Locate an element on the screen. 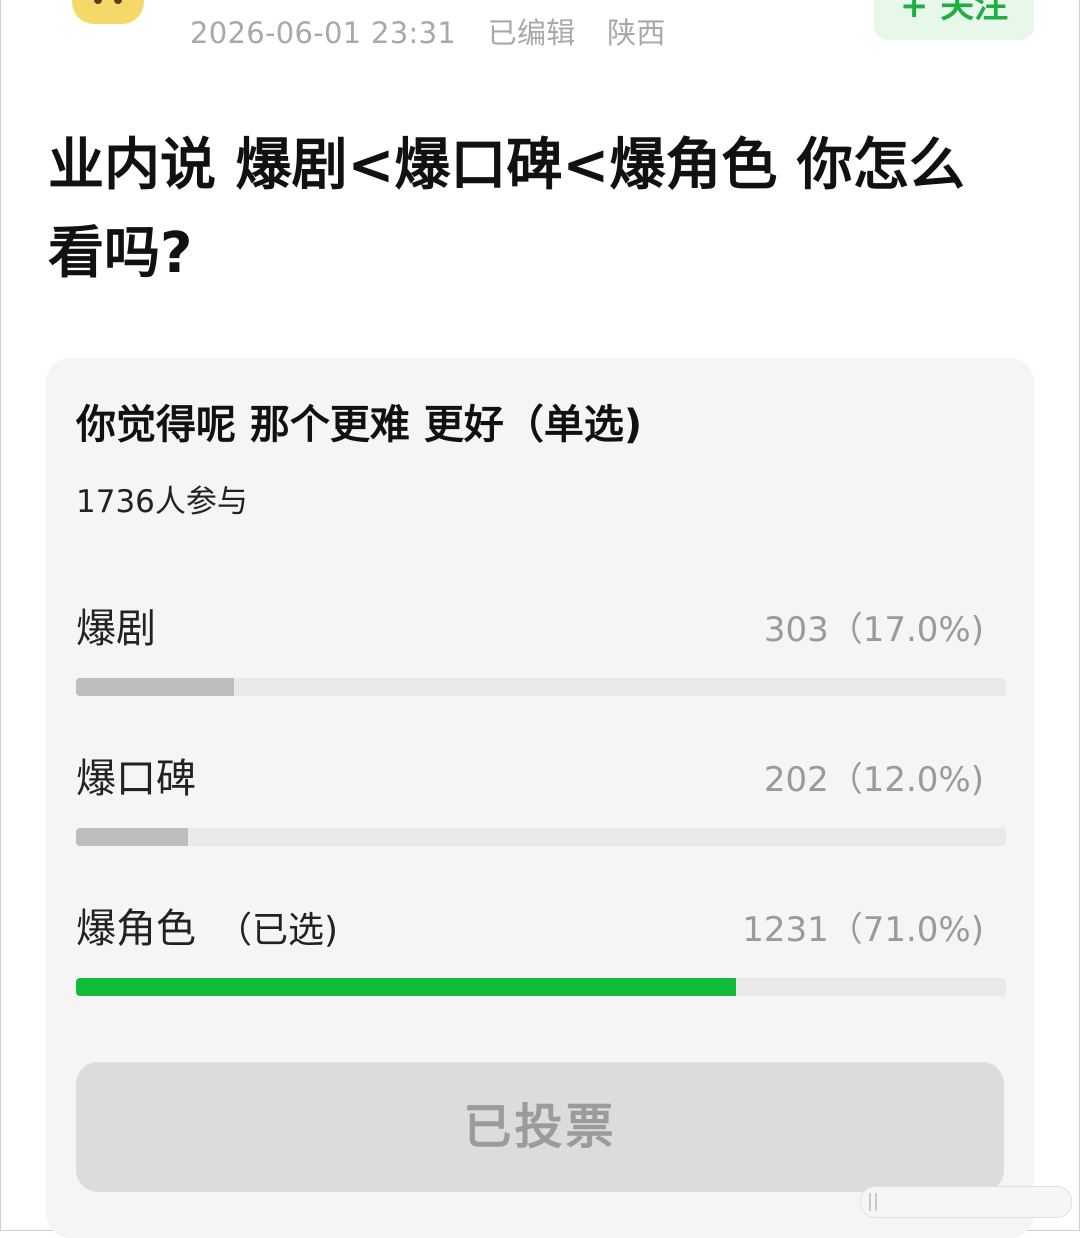 Image resolution: width=1080 pixels, height=1238 pixels. poll-question: 你觉得呢 那个更难 更好（单选) is located at coordinates (359, 425).